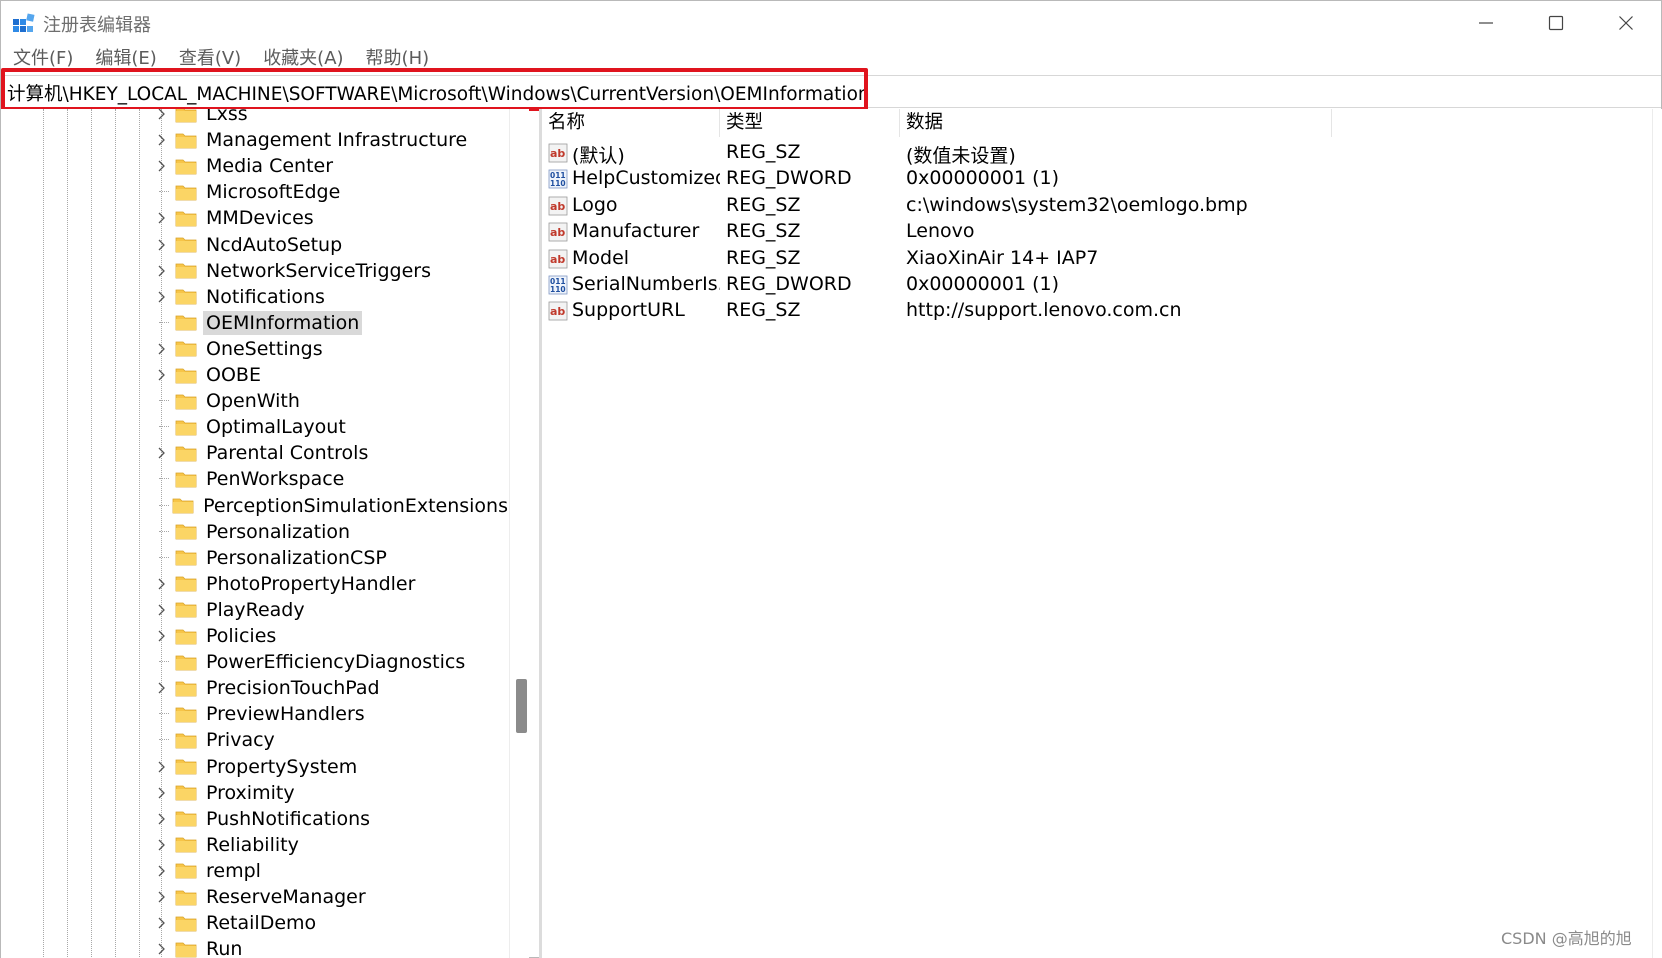 This screenshot has height=958, width=1662. What do you see at coordinates (210, 59) in the screenshot?
I see `menu-view: 查看(V)` at bounding box center [210, 59].